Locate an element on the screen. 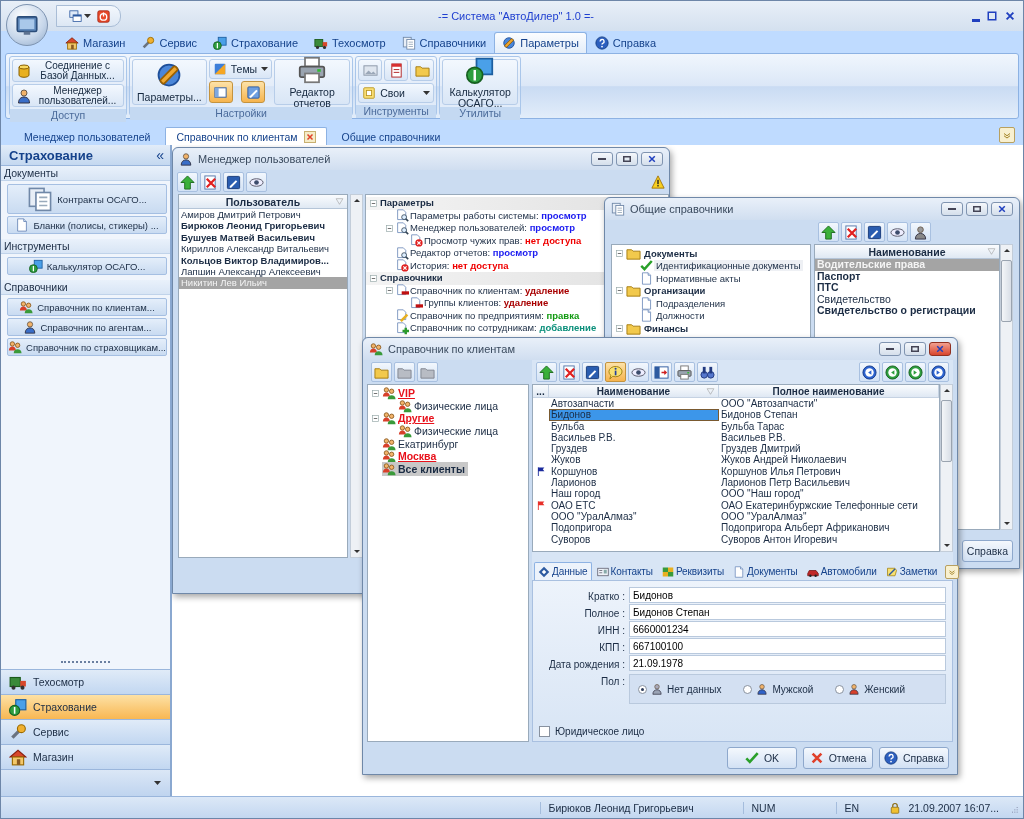 The width and height of the screenshot is (1024, 819). table-cell: ОАО ЕТС is located at coordinates (634, 505).